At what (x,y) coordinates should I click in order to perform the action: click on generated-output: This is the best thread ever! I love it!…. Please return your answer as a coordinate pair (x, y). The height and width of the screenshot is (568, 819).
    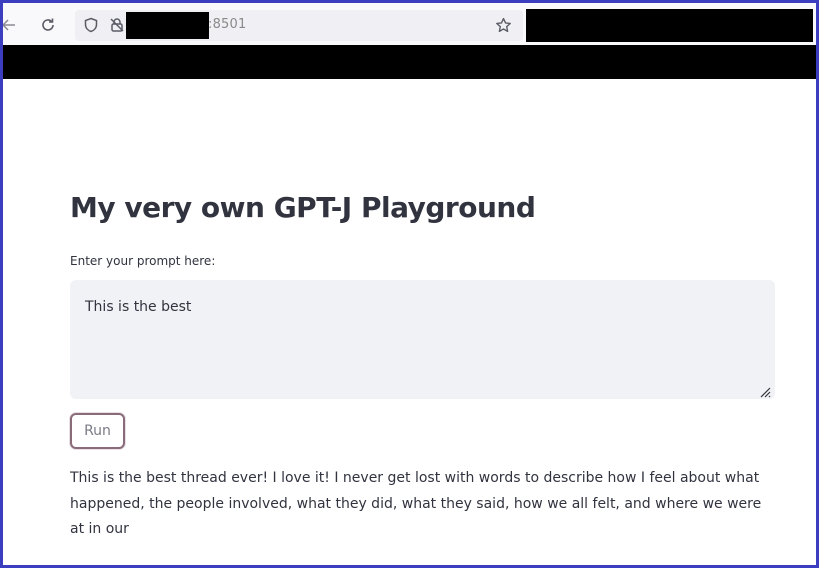
    Looking at the image, I should click on (416, 503).